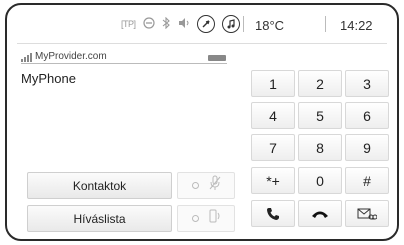  What do you see at coordinates (320, 83) in the screenshot?
I see `key-2: 2` at bounding box center [320, 83].